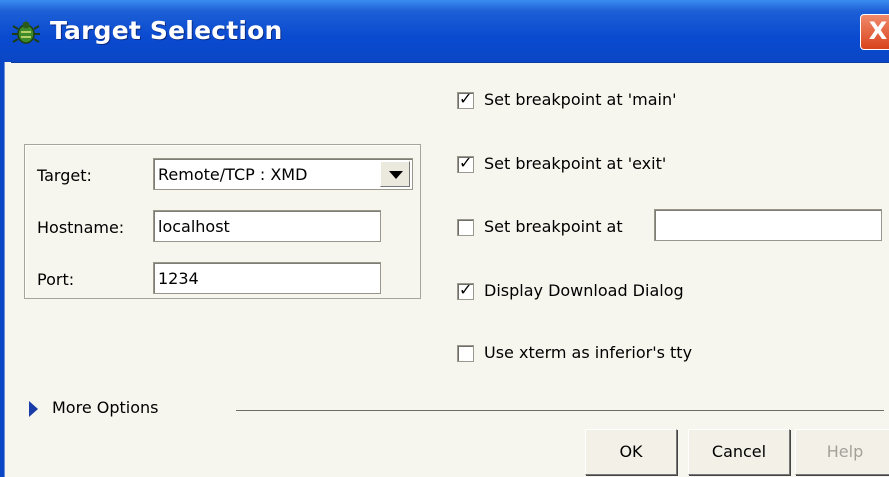  What do you see at coordinates (267, 226) in the screenshot?
I see `hostname-input: localhost` at bounding box center [267, 226].